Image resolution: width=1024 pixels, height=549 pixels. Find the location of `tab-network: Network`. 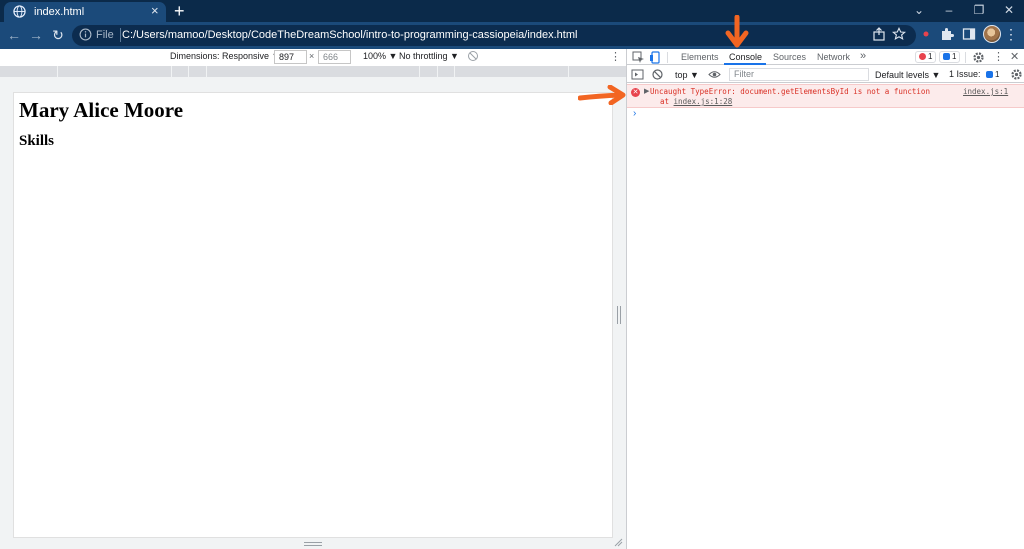

tab-network: Network is located at coordinates (833, 57).